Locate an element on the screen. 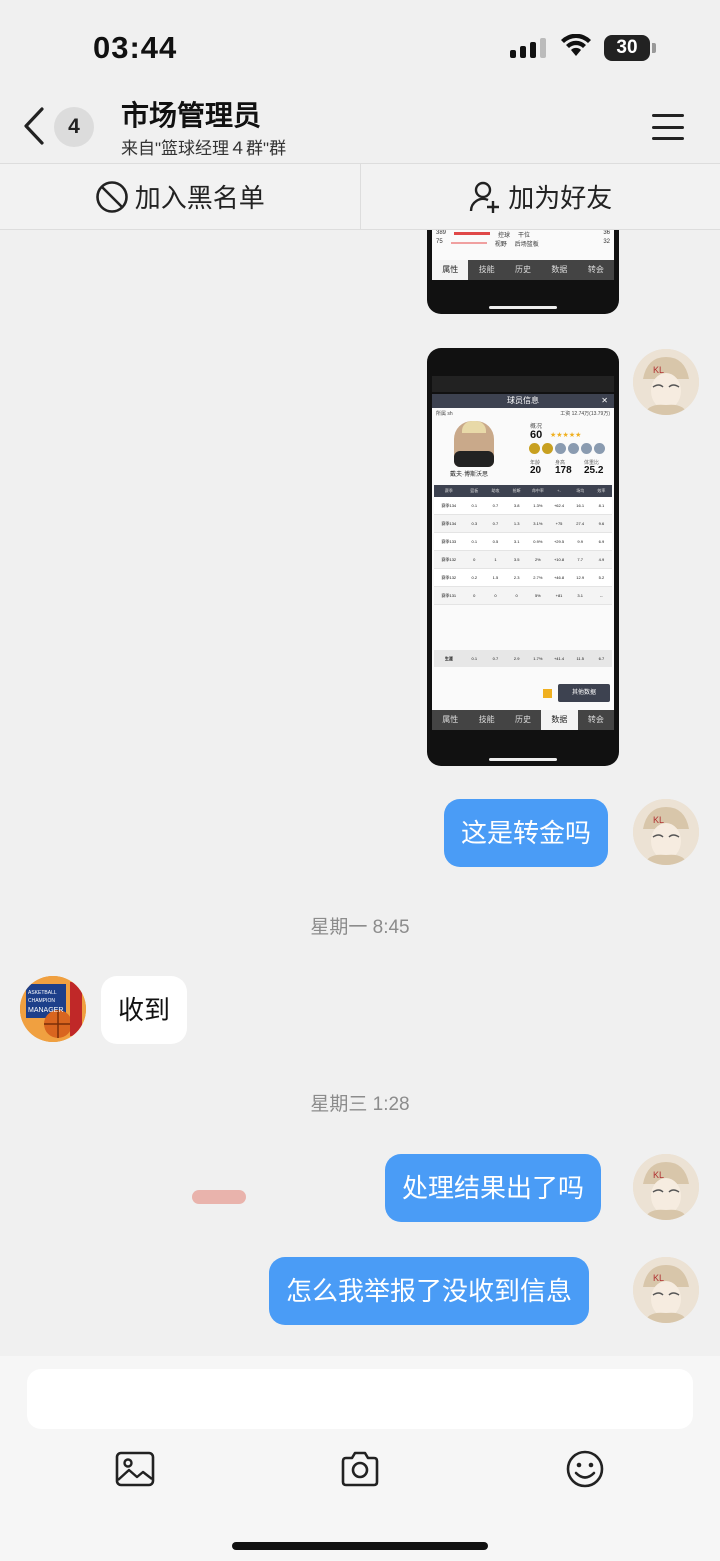 This screenshot has width=720, height=1561. composer is located at coordinates (360, 1458).